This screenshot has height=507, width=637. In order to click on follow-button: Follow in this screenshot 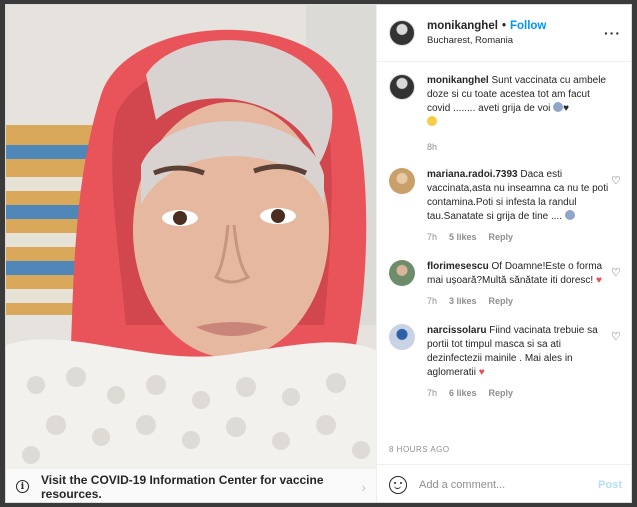, I will do `click(528, 26)`.